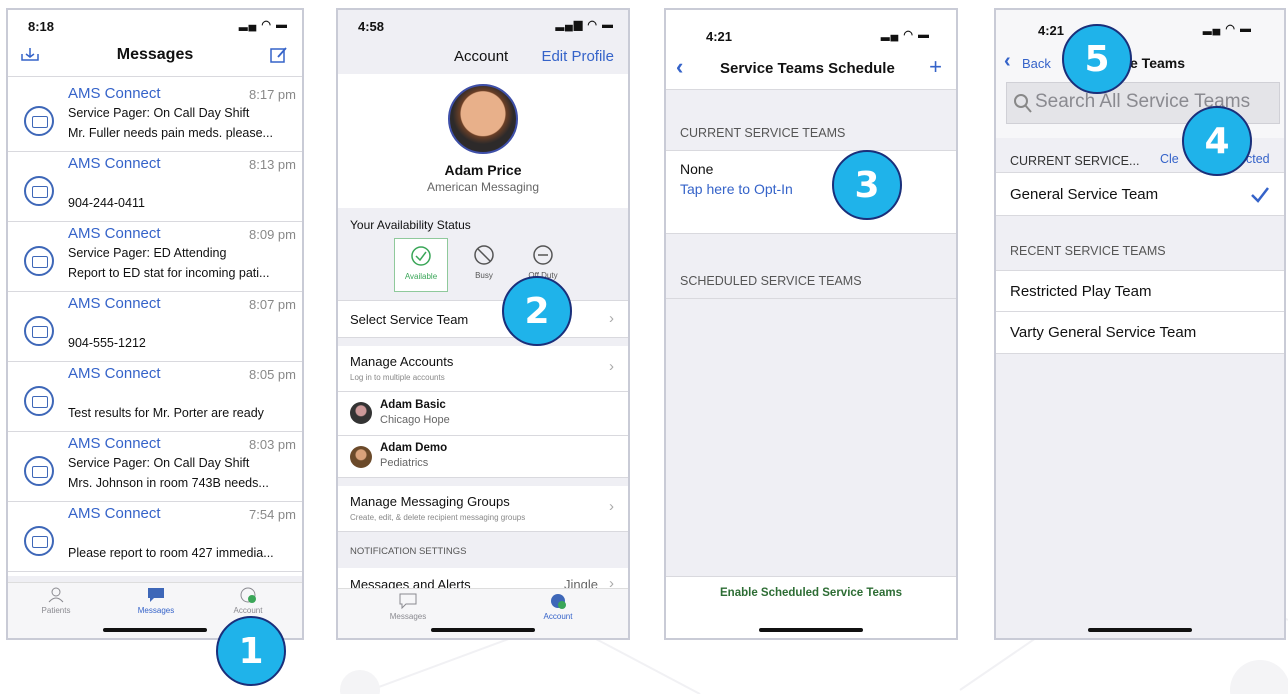 The image size is (1288, 694). I want to click on status-bar: 4:21 ▂▄ ◠ ▬, so click(811, 35).